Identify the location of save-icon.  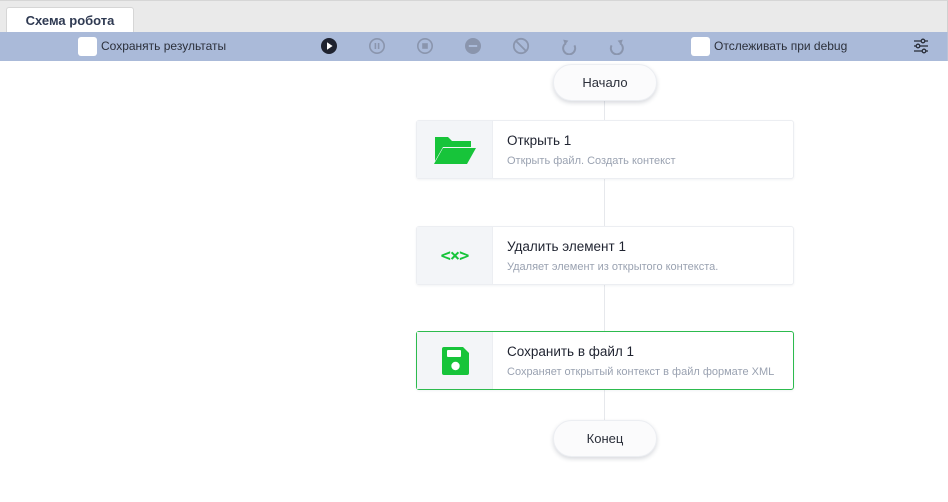
(455, 360).